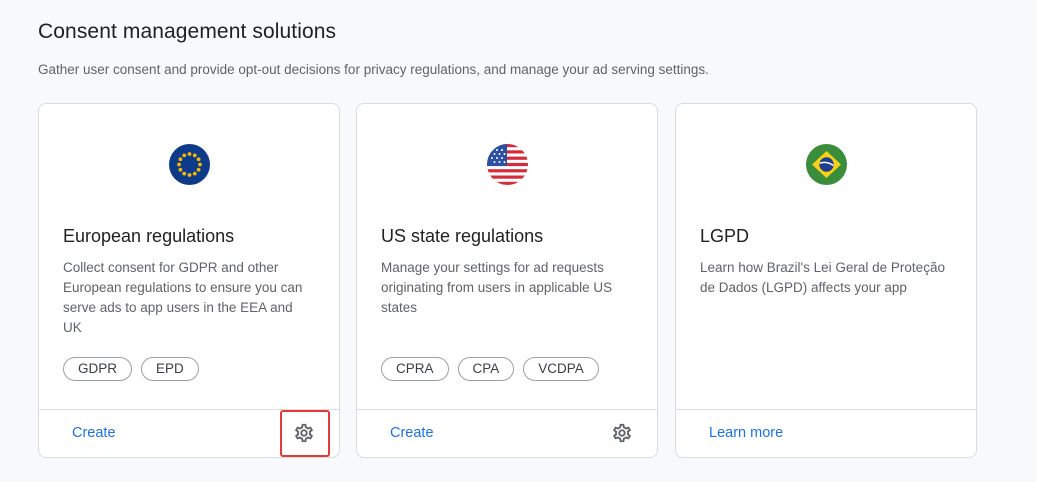  What do you see at coordinates (187, 31) in the screenshot?
I see `page-title: Consent management solutions` at bounding box center [187, 31].